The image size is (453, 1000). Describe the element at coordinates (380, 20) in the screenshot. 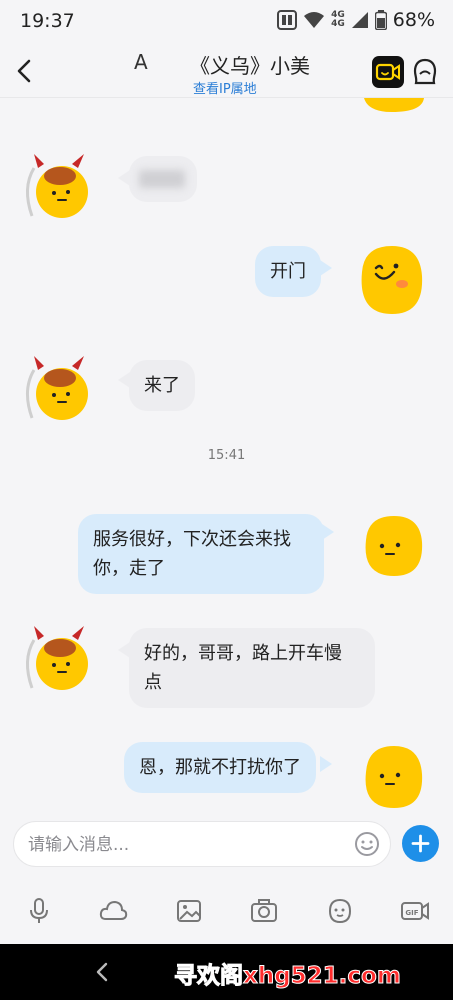

I see `battery-icon` at that location.